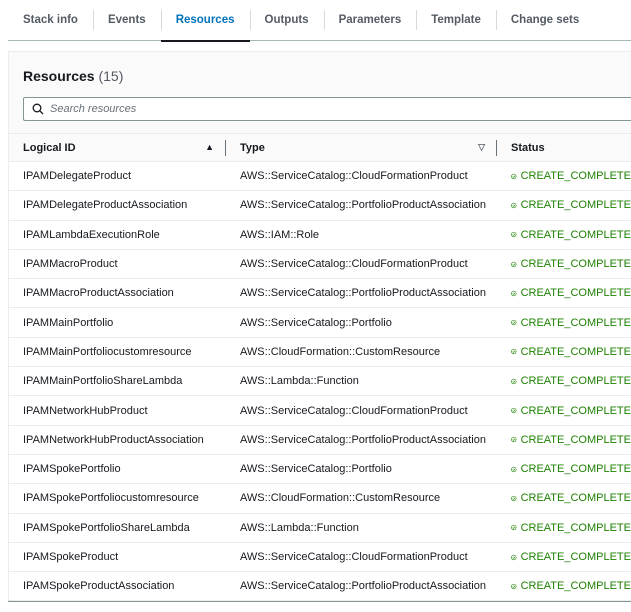  What do you see at coordinates (117, 235) in the screenshot?
I see `logical-id: IPAMLambdaExecutionRole` at bounding box center [117, 235].